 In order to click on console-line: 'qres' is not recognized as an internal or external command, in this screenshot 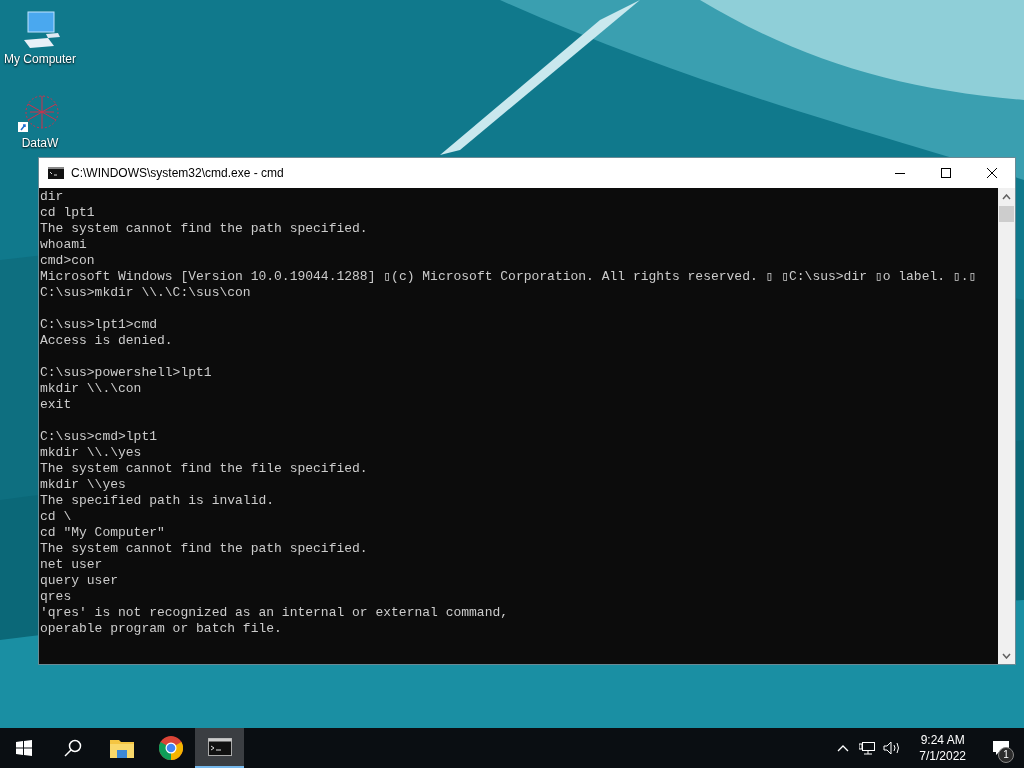, I will do `click(274, 612)`.